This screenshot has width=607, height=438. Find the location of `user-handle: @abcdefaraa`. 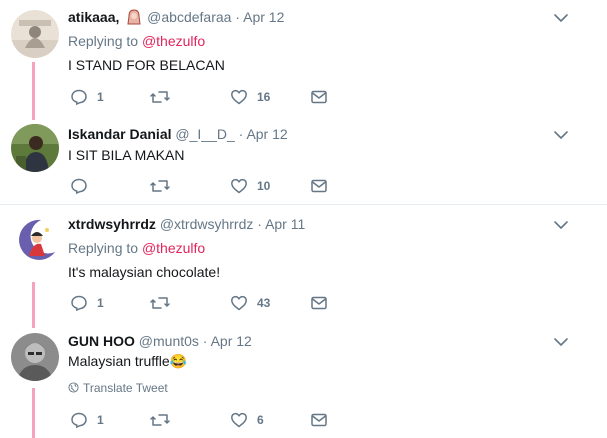

user-handle: @abcdefaraa is located at coordinates (189, 17).